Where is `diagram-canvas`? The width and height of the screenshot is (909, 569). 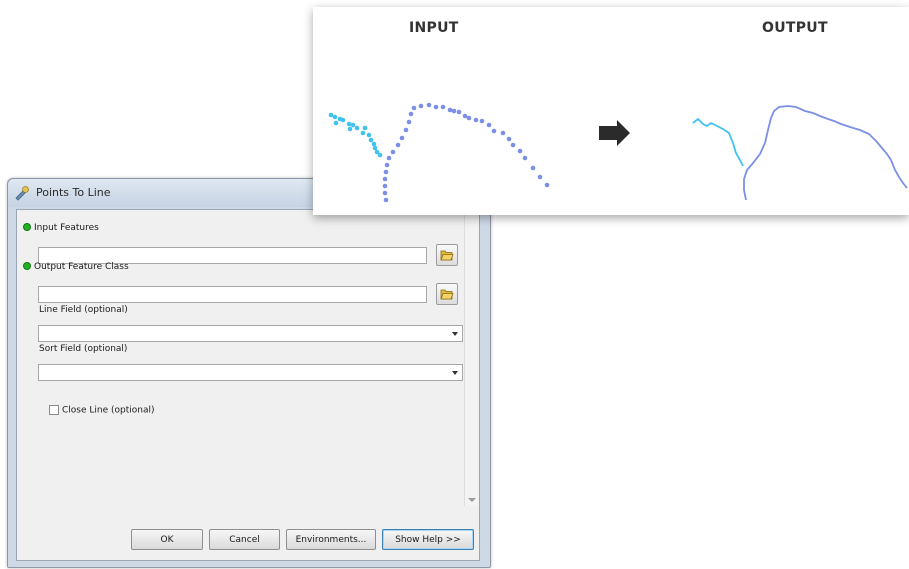 diagram-canvas is located at coordinates (618, 152).